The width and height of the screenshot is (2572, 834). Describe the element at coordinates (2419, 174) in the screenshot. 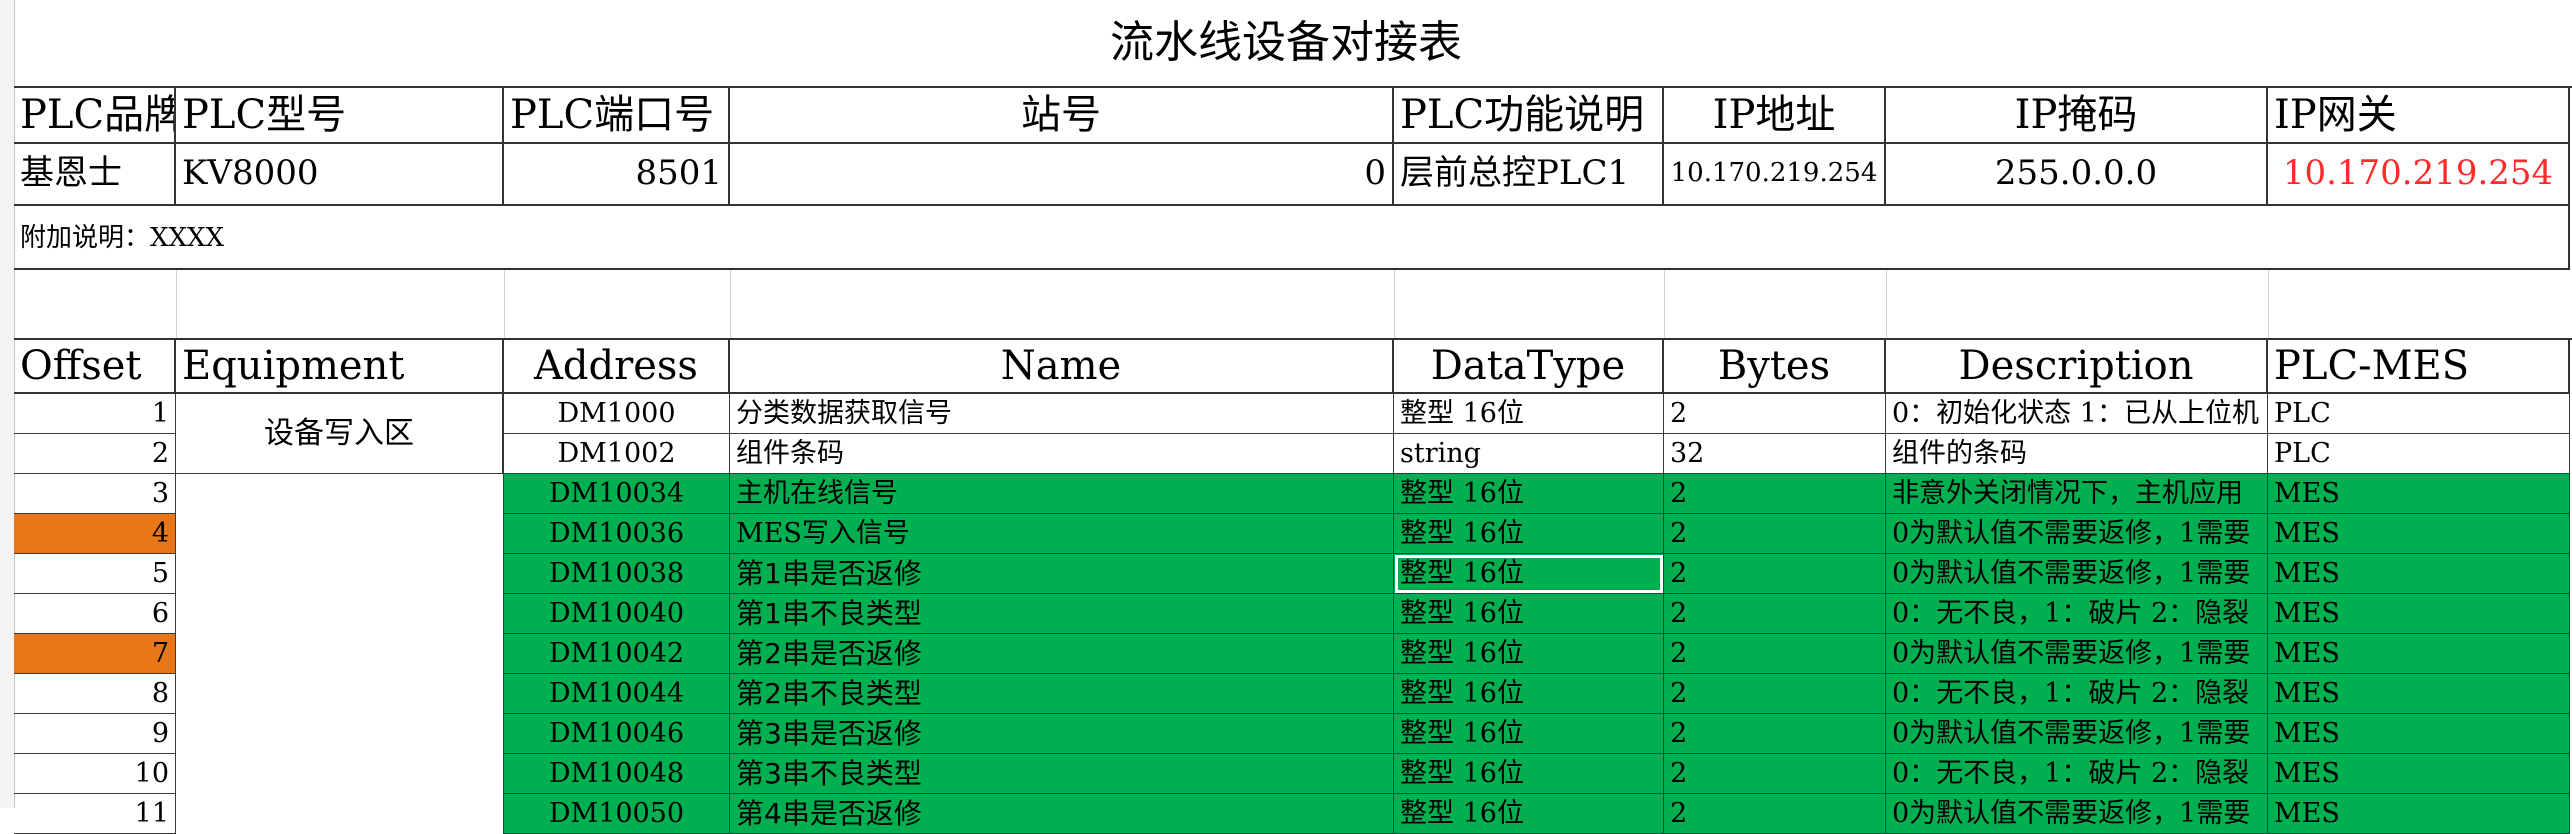

I see `ip-gateway-cell: 10.170.219.254` at that location.